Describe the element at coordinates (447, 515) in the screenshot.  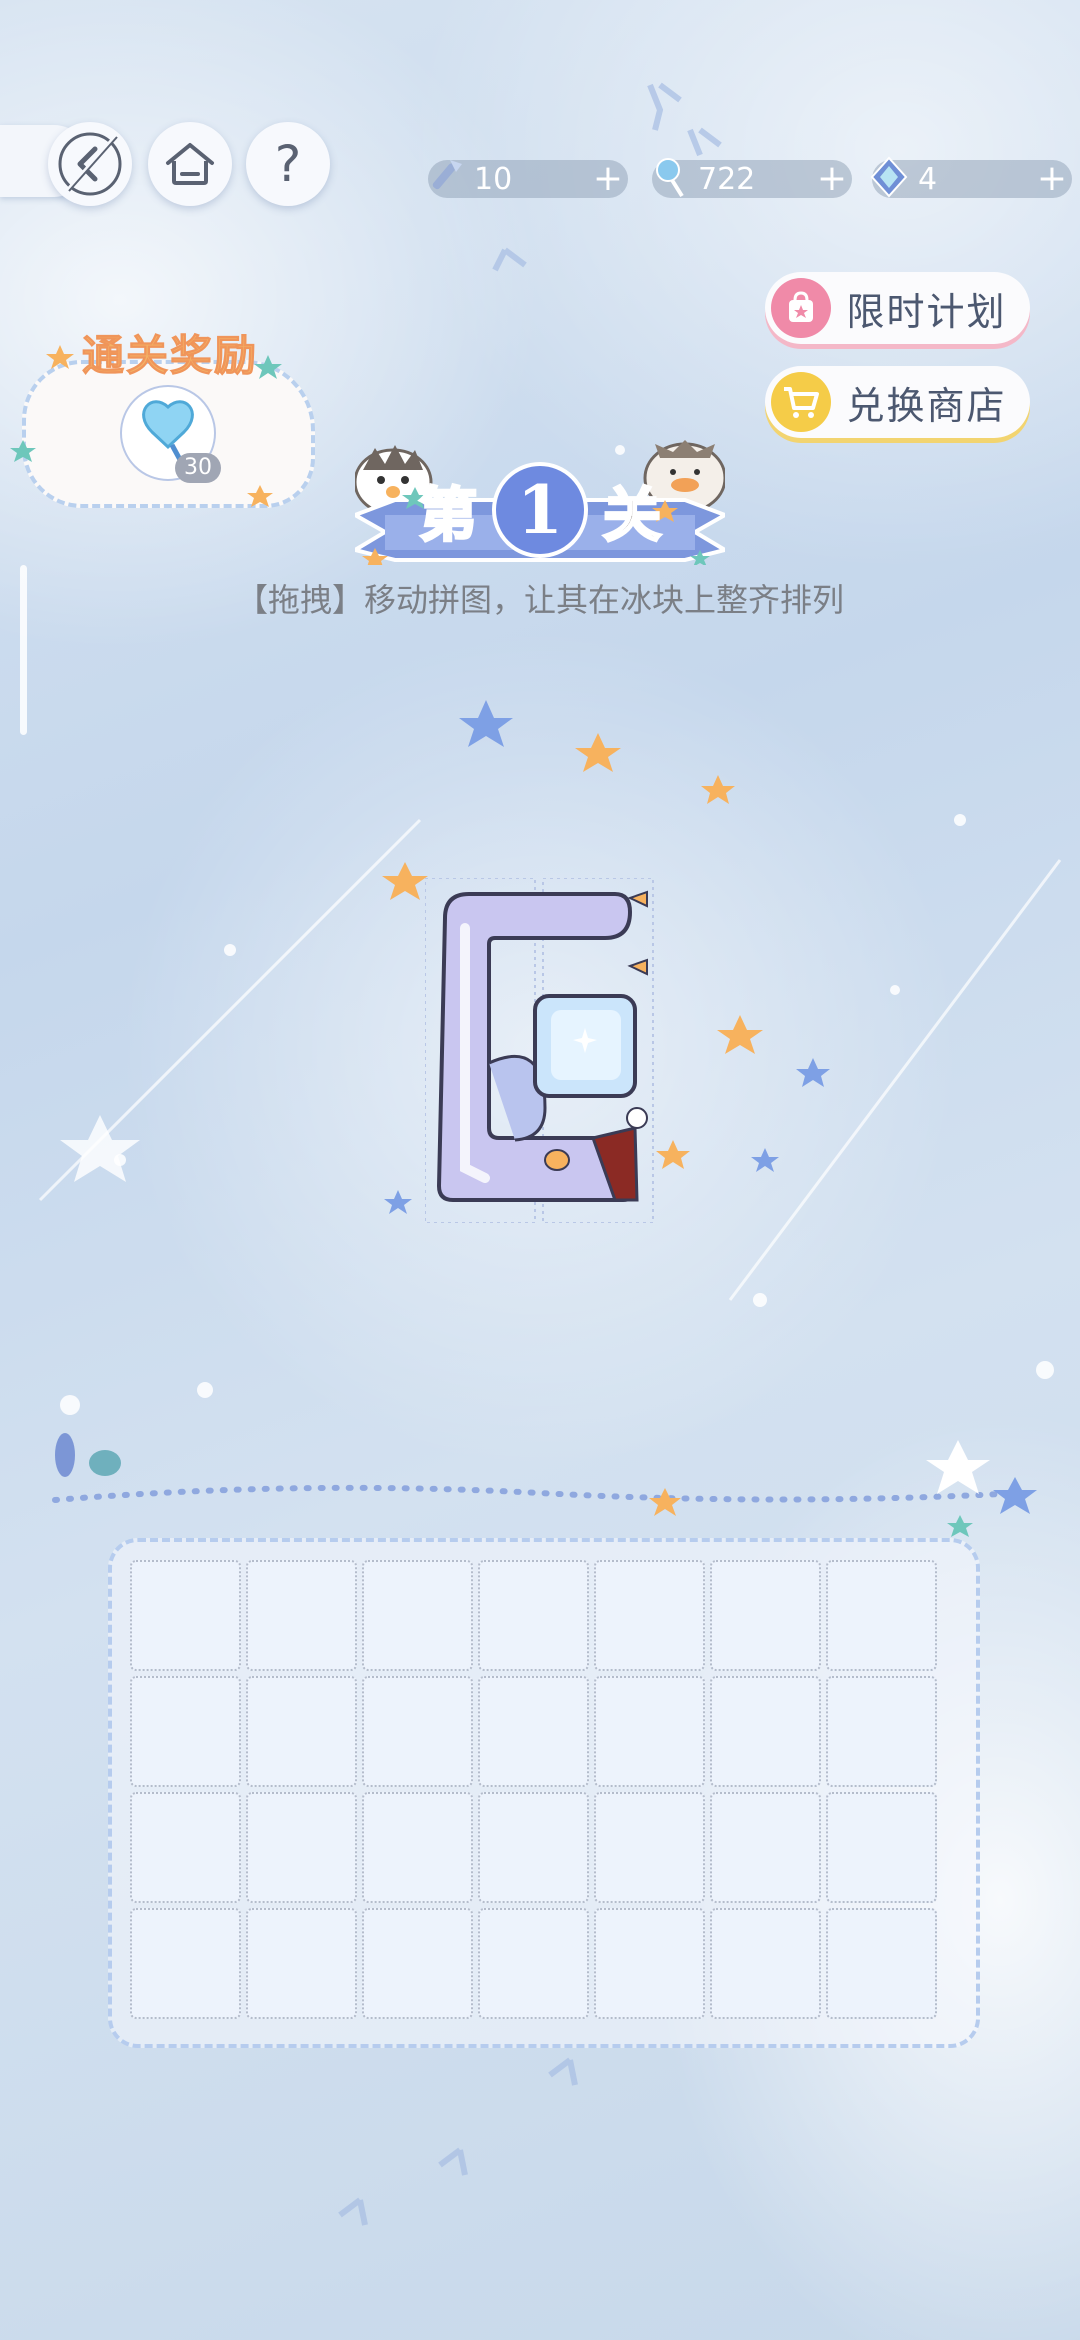
I see `level-prefix: 第` at that location.